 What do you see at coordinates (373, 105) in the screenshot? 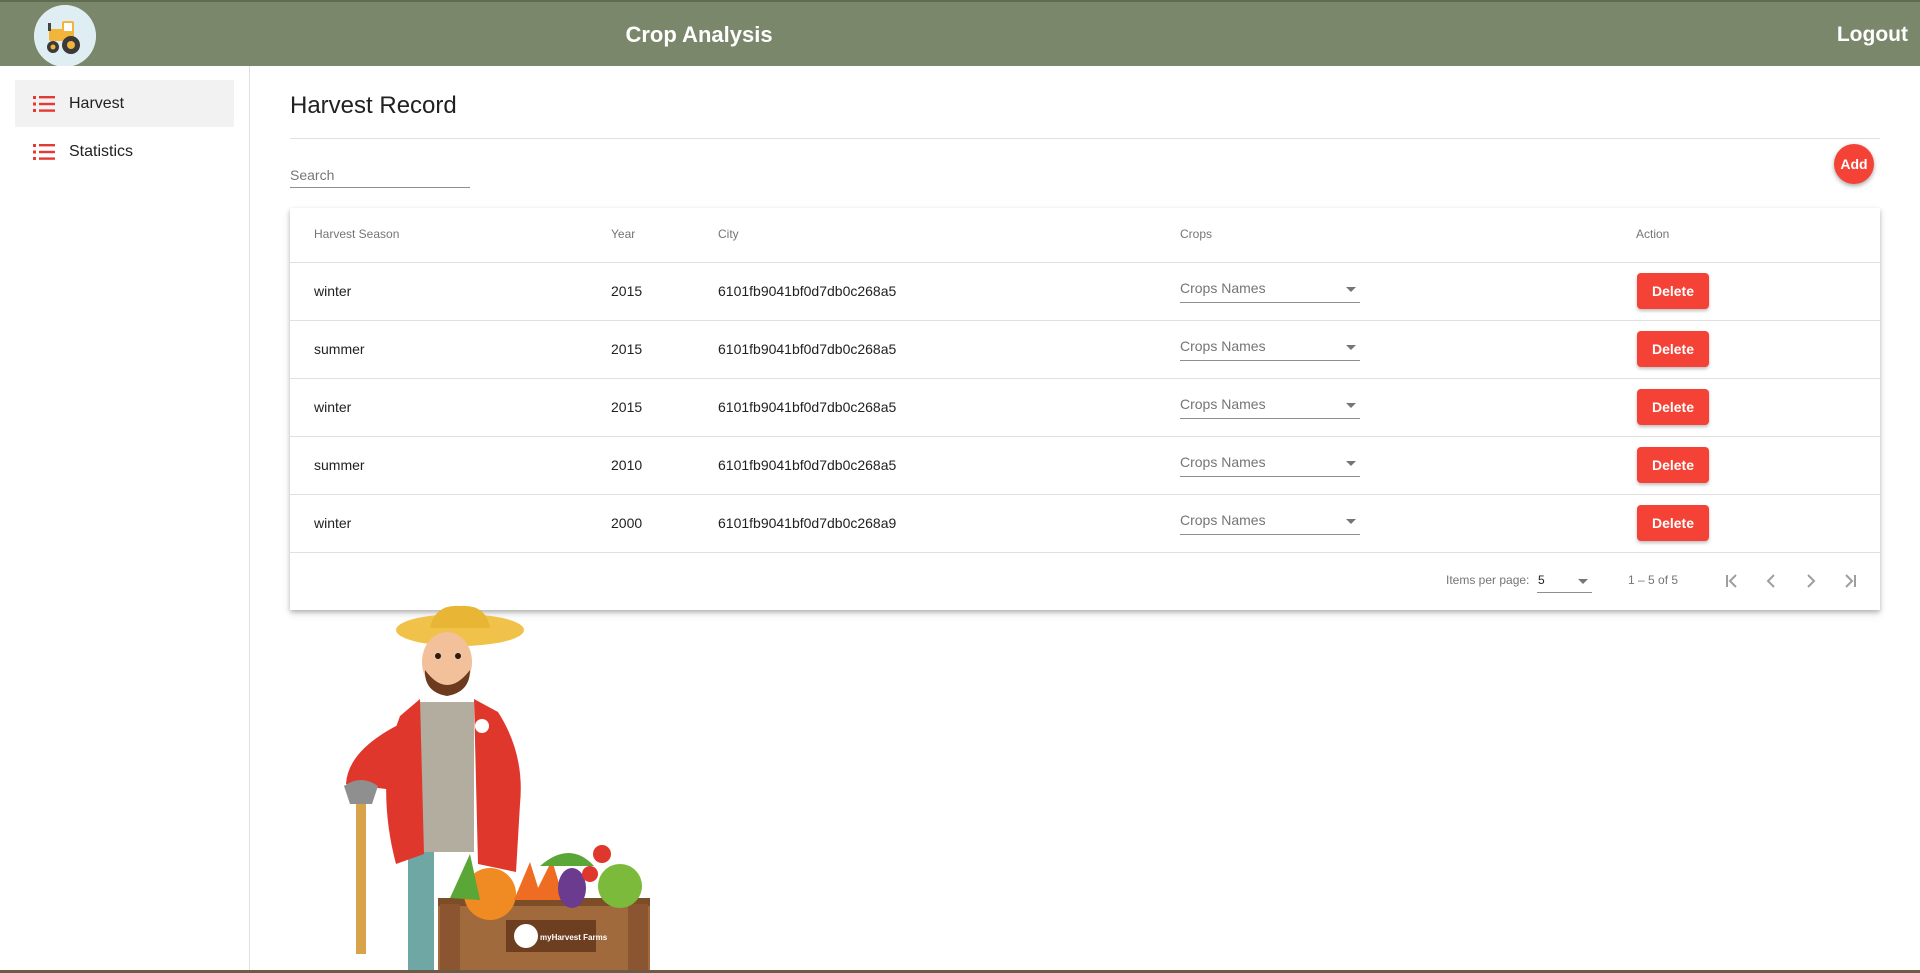
I see `page-title: Harvest Record` at bounding box center [373, 105].